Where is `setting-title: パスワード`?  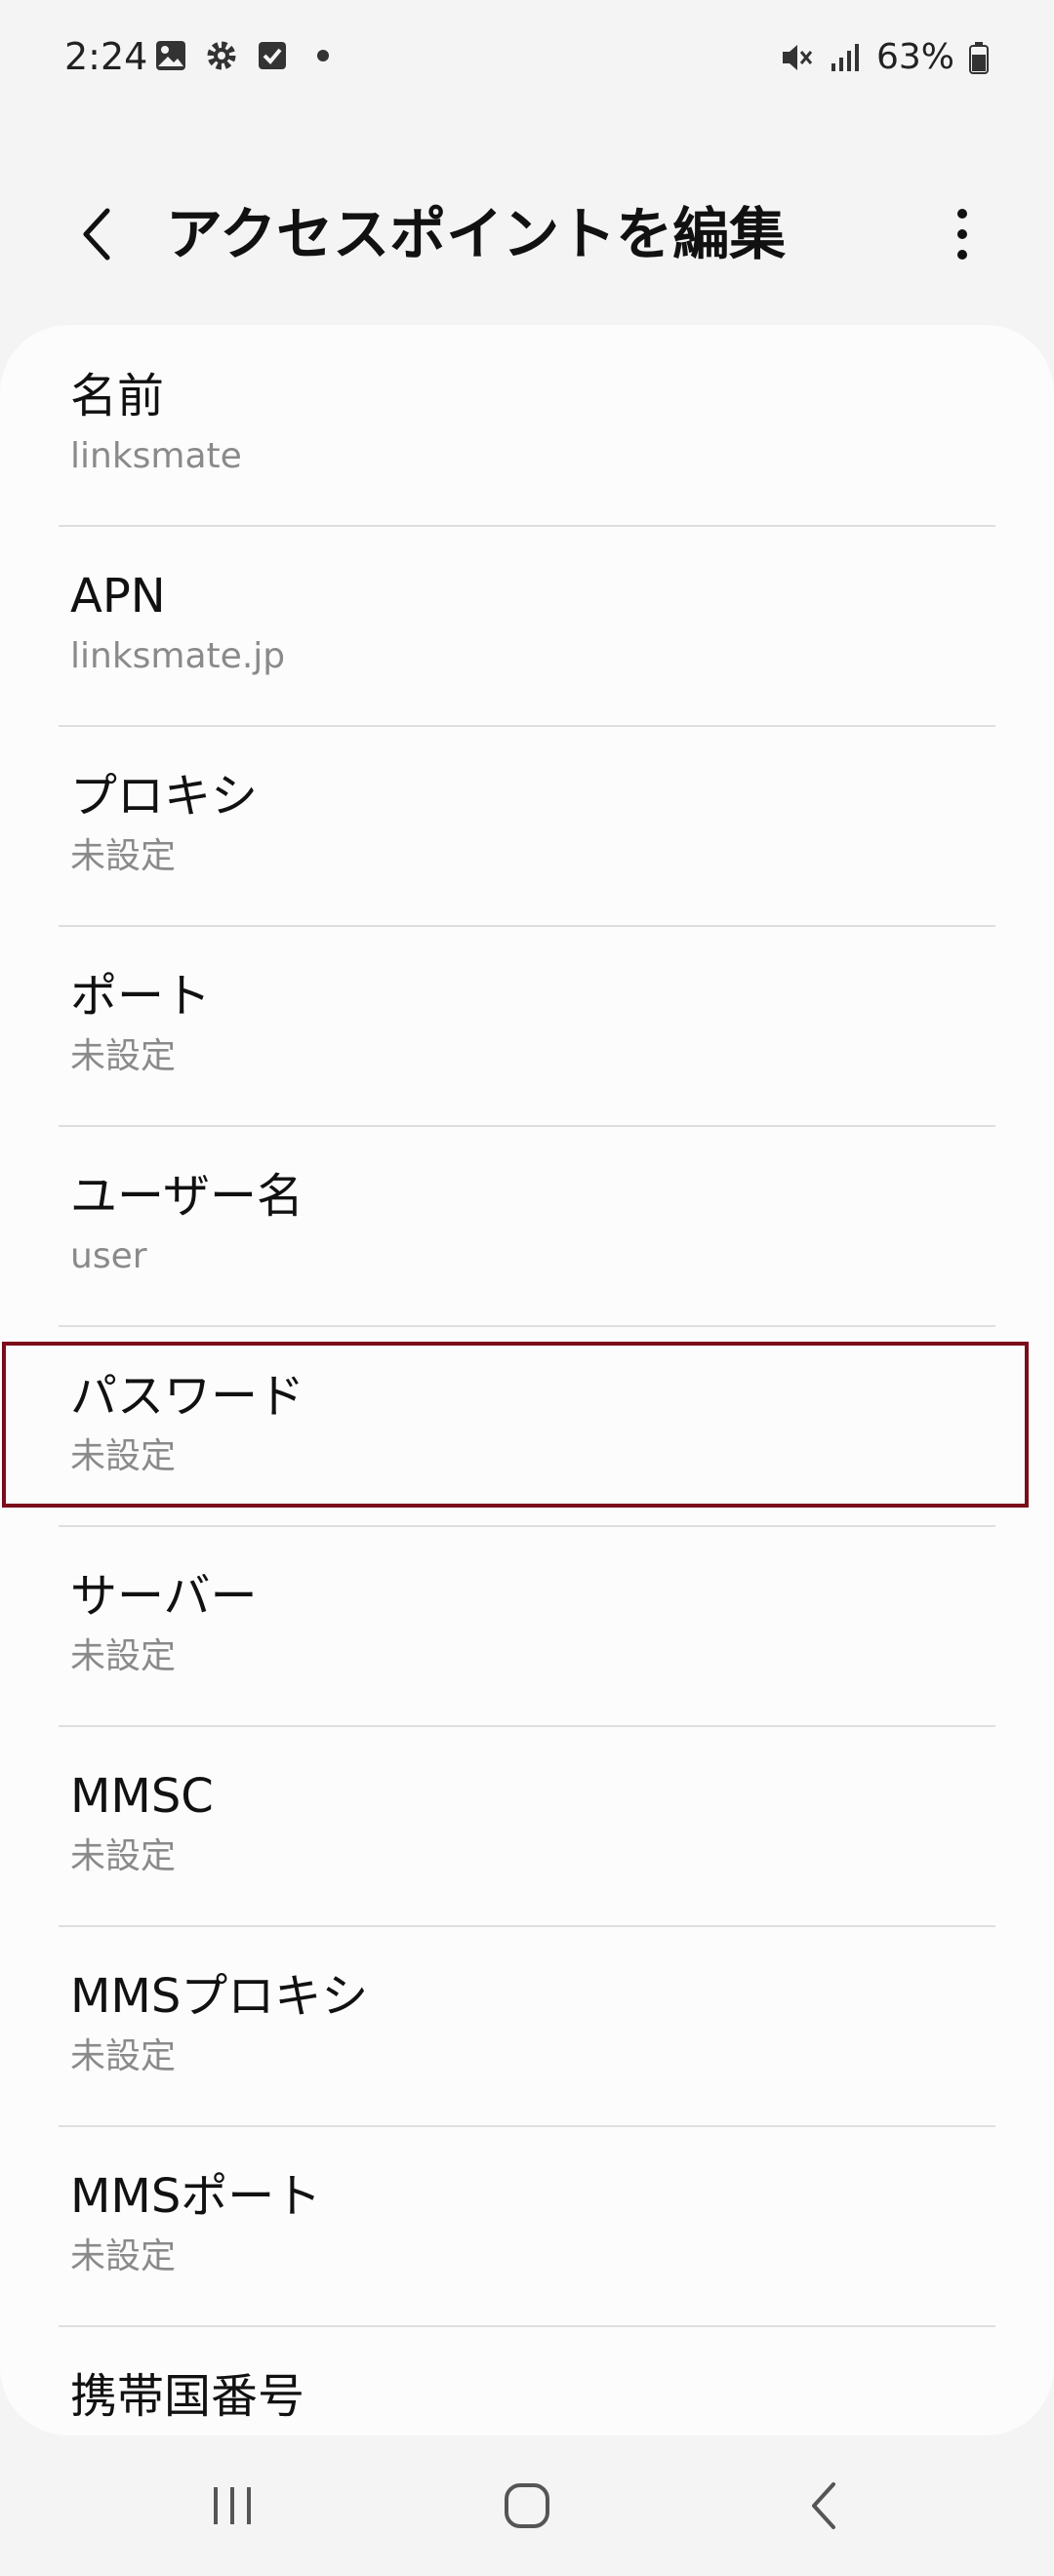 setting-title: パスワード is located at coordinates (187, 1396).